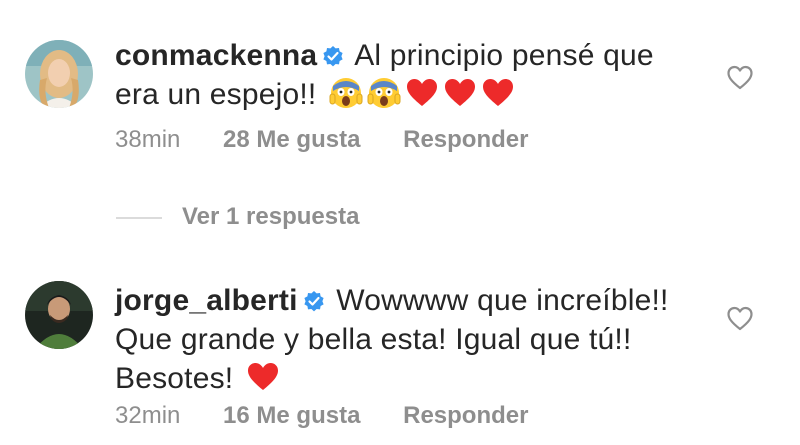 Image resolution: width=800 pixels, height=445 pixels. I want to click on likes-count: 28 Me gusta, so click(291, 139).